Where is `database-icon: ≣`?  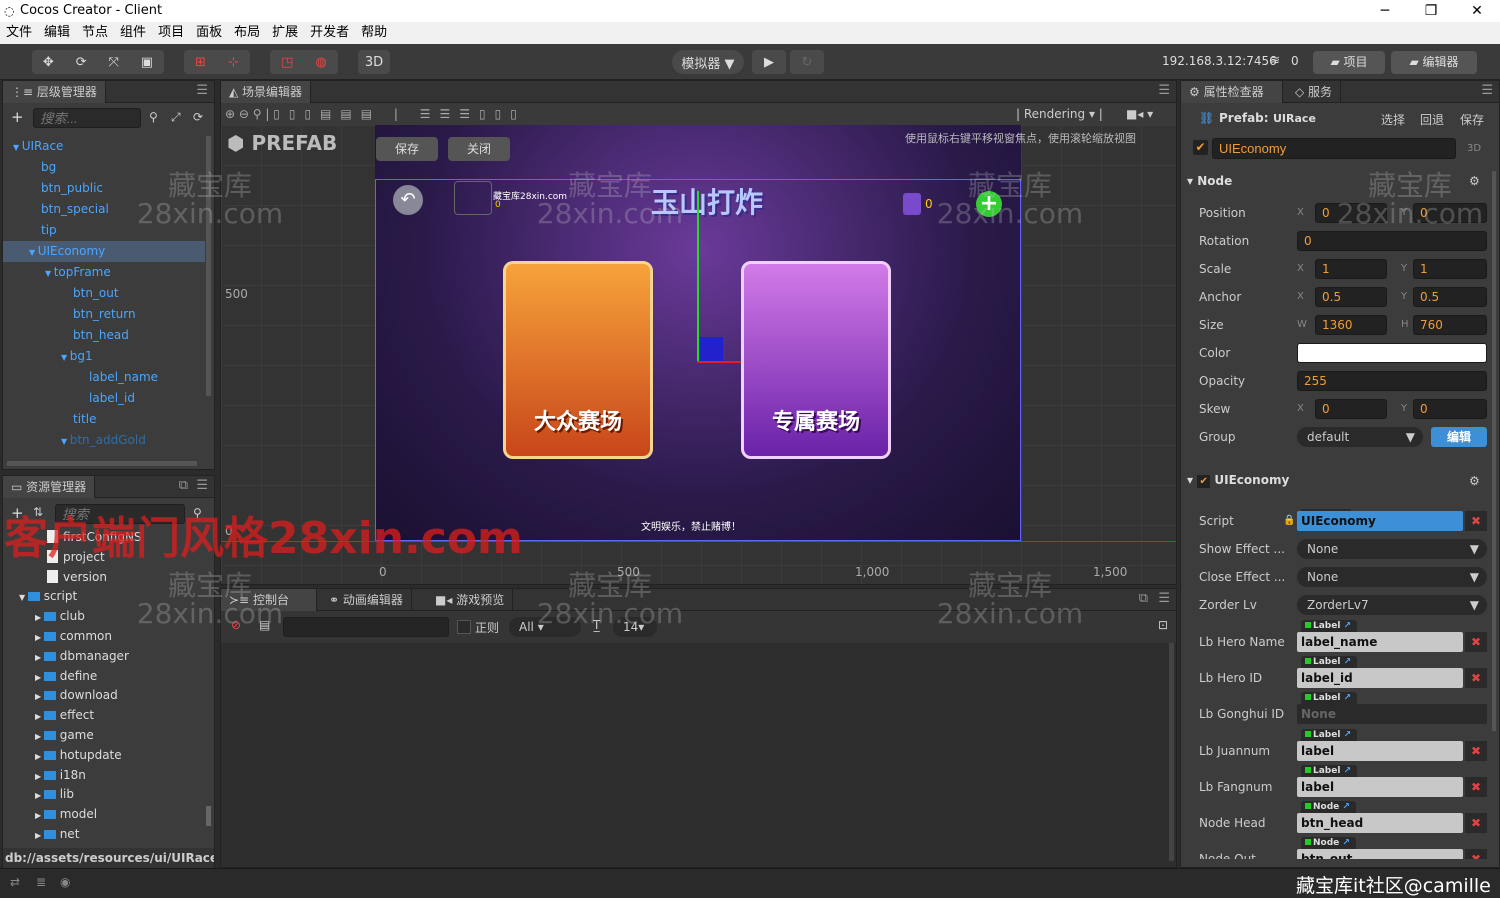
database-icon: ≣ is located at coordinates (41, 882).